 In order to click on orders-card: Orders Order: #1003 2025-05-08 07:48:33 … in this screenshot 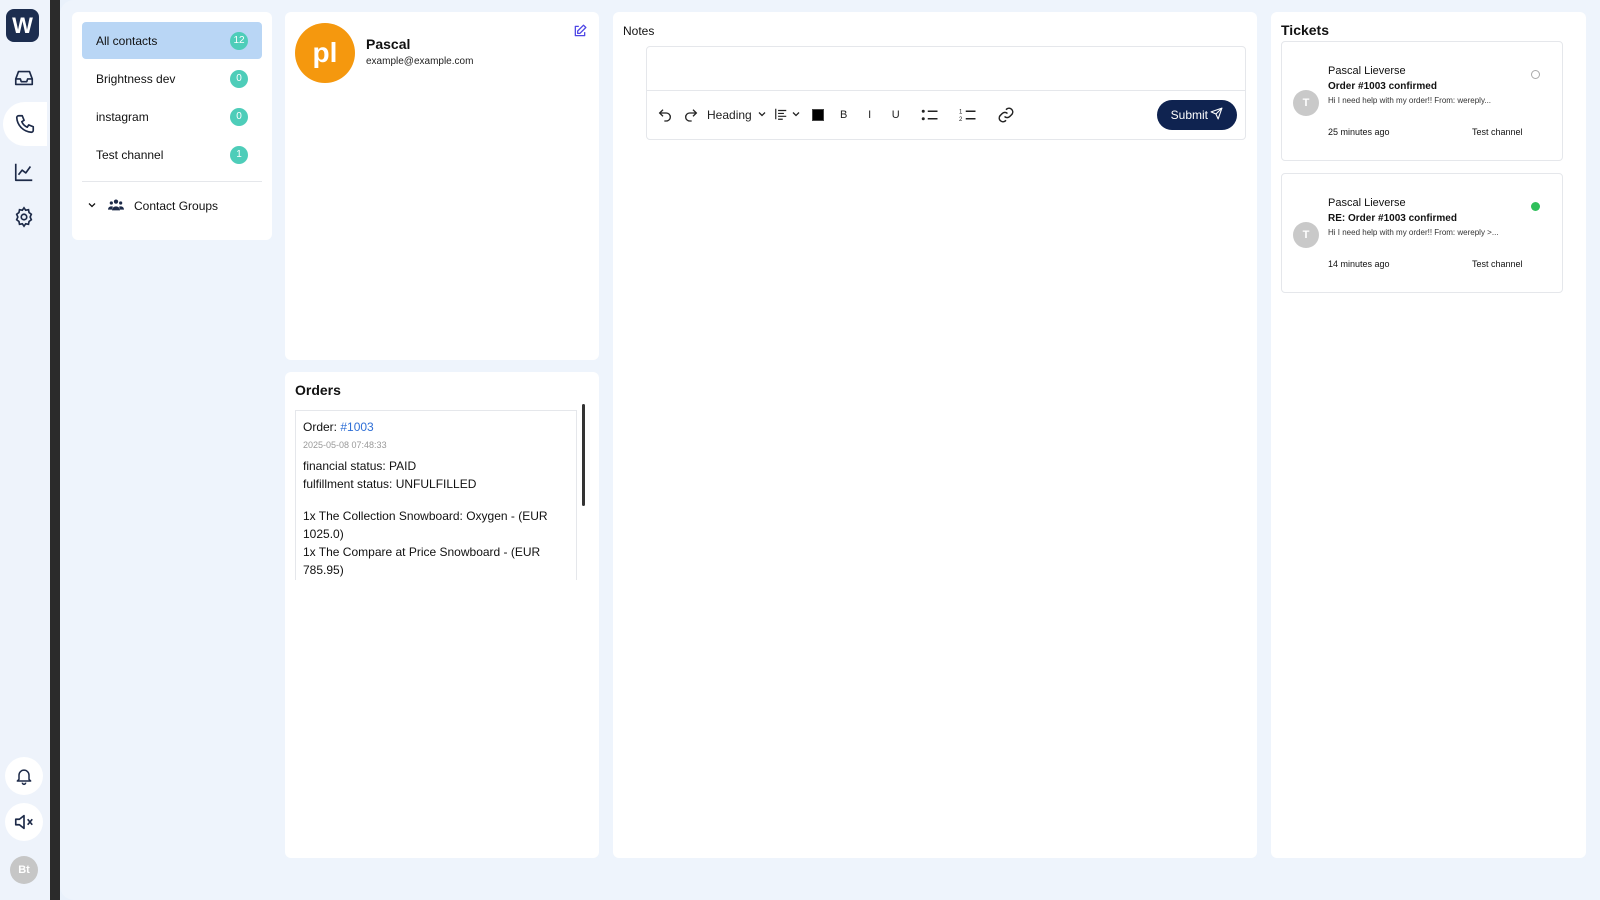, I will do `click(442, 615)`.